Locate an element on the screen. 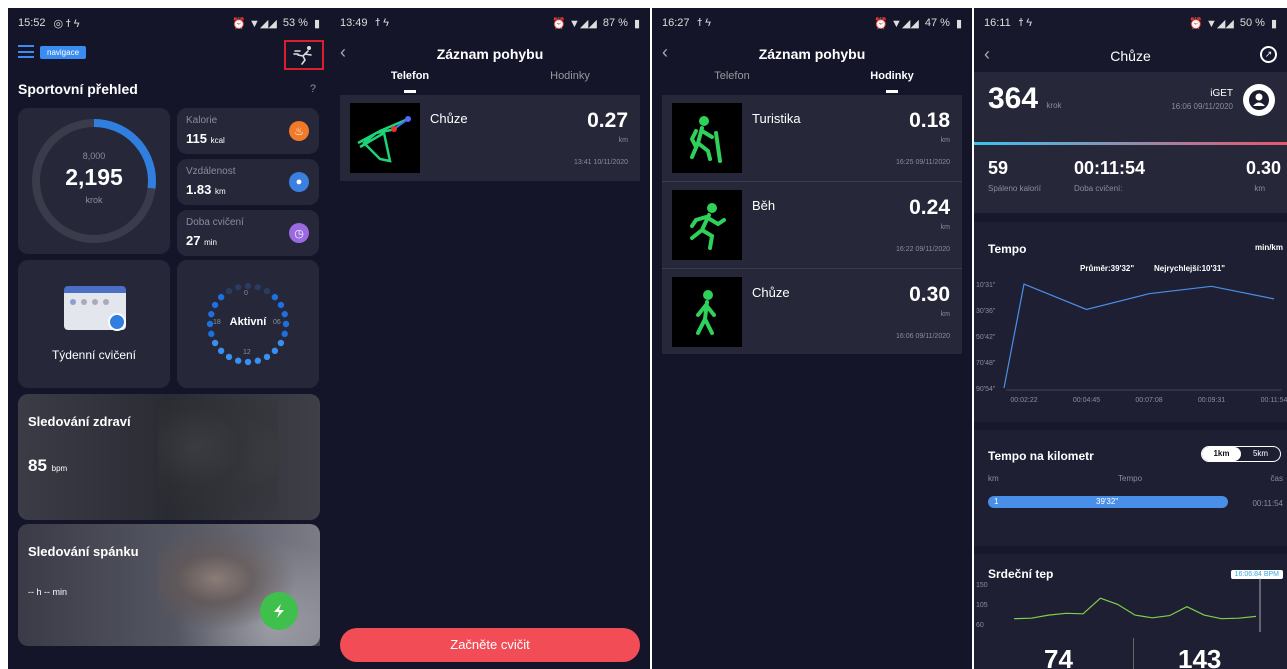 The height and width of the screenshot is (669, 1287). battery-level: 87 % is located at coordinates (615, 23).